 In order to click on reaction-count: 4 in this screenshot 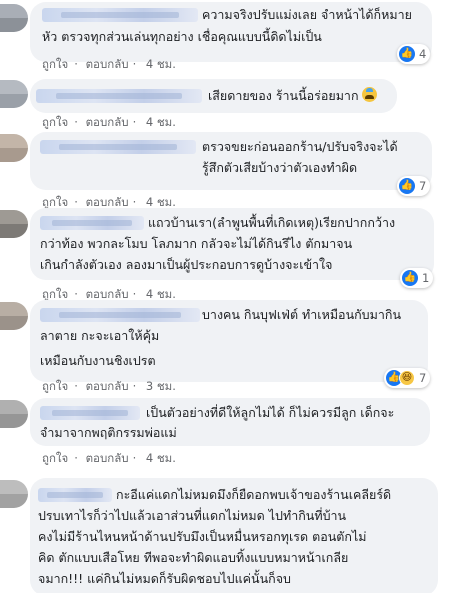, I will do `click(423, 54)`.